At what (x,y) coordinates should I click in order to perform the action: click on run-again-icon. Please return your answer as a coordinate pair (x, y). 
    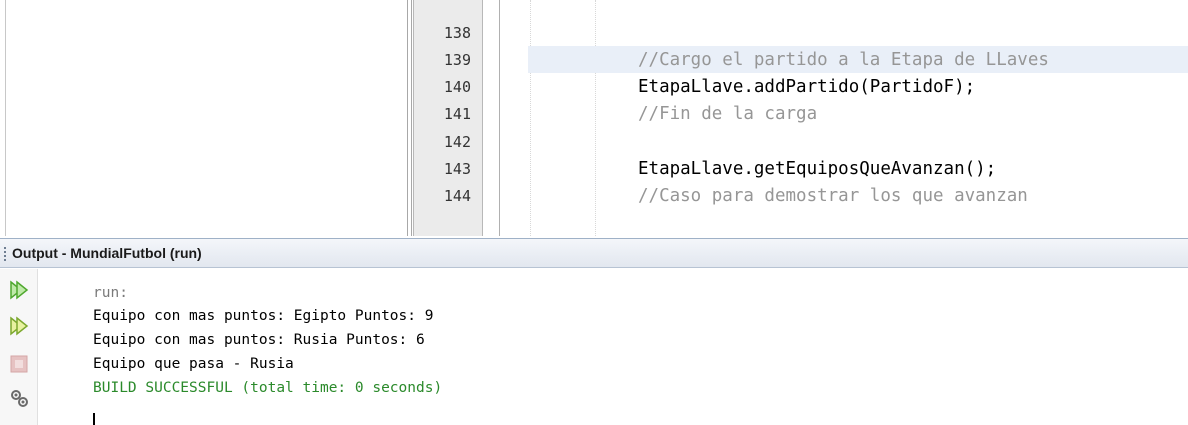
    Looking at the image, I should click on (19, 290).